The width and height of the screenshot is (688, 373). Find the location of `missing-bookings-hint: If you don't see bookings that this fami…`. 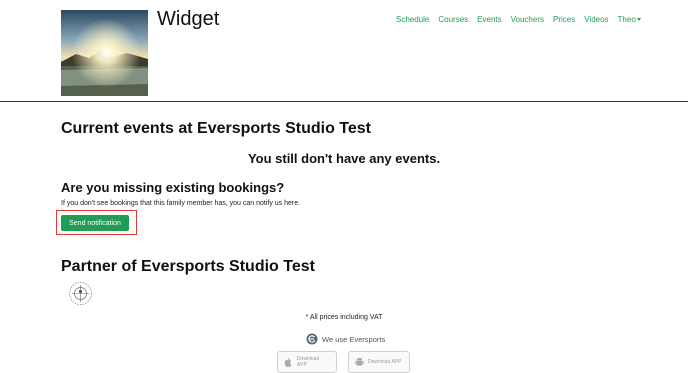

missing-bookings-hint: If you don't see bookings that this fami… is located at coordinates (181, 203).